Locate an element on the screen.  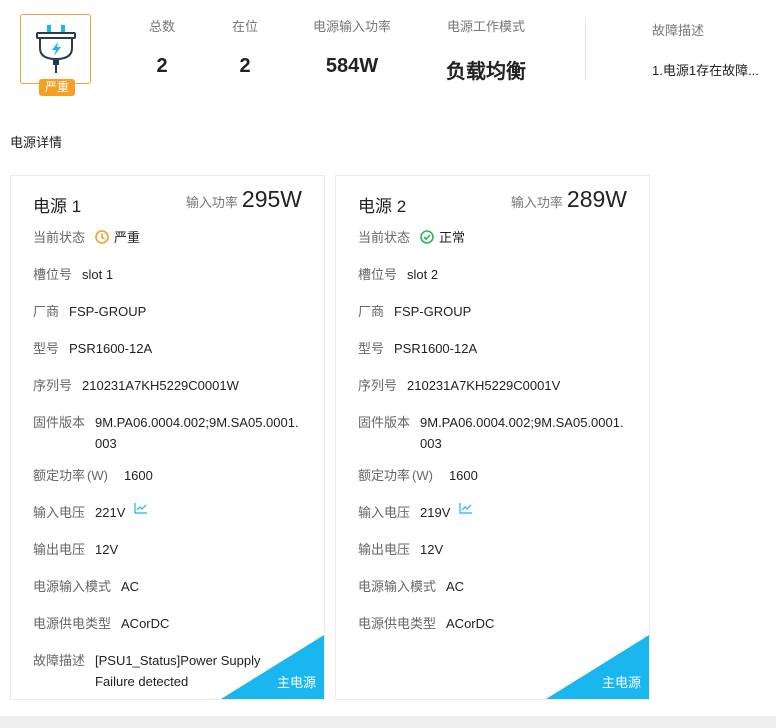
psu-input-power-value: 295W is located at coordinates (271, 199).